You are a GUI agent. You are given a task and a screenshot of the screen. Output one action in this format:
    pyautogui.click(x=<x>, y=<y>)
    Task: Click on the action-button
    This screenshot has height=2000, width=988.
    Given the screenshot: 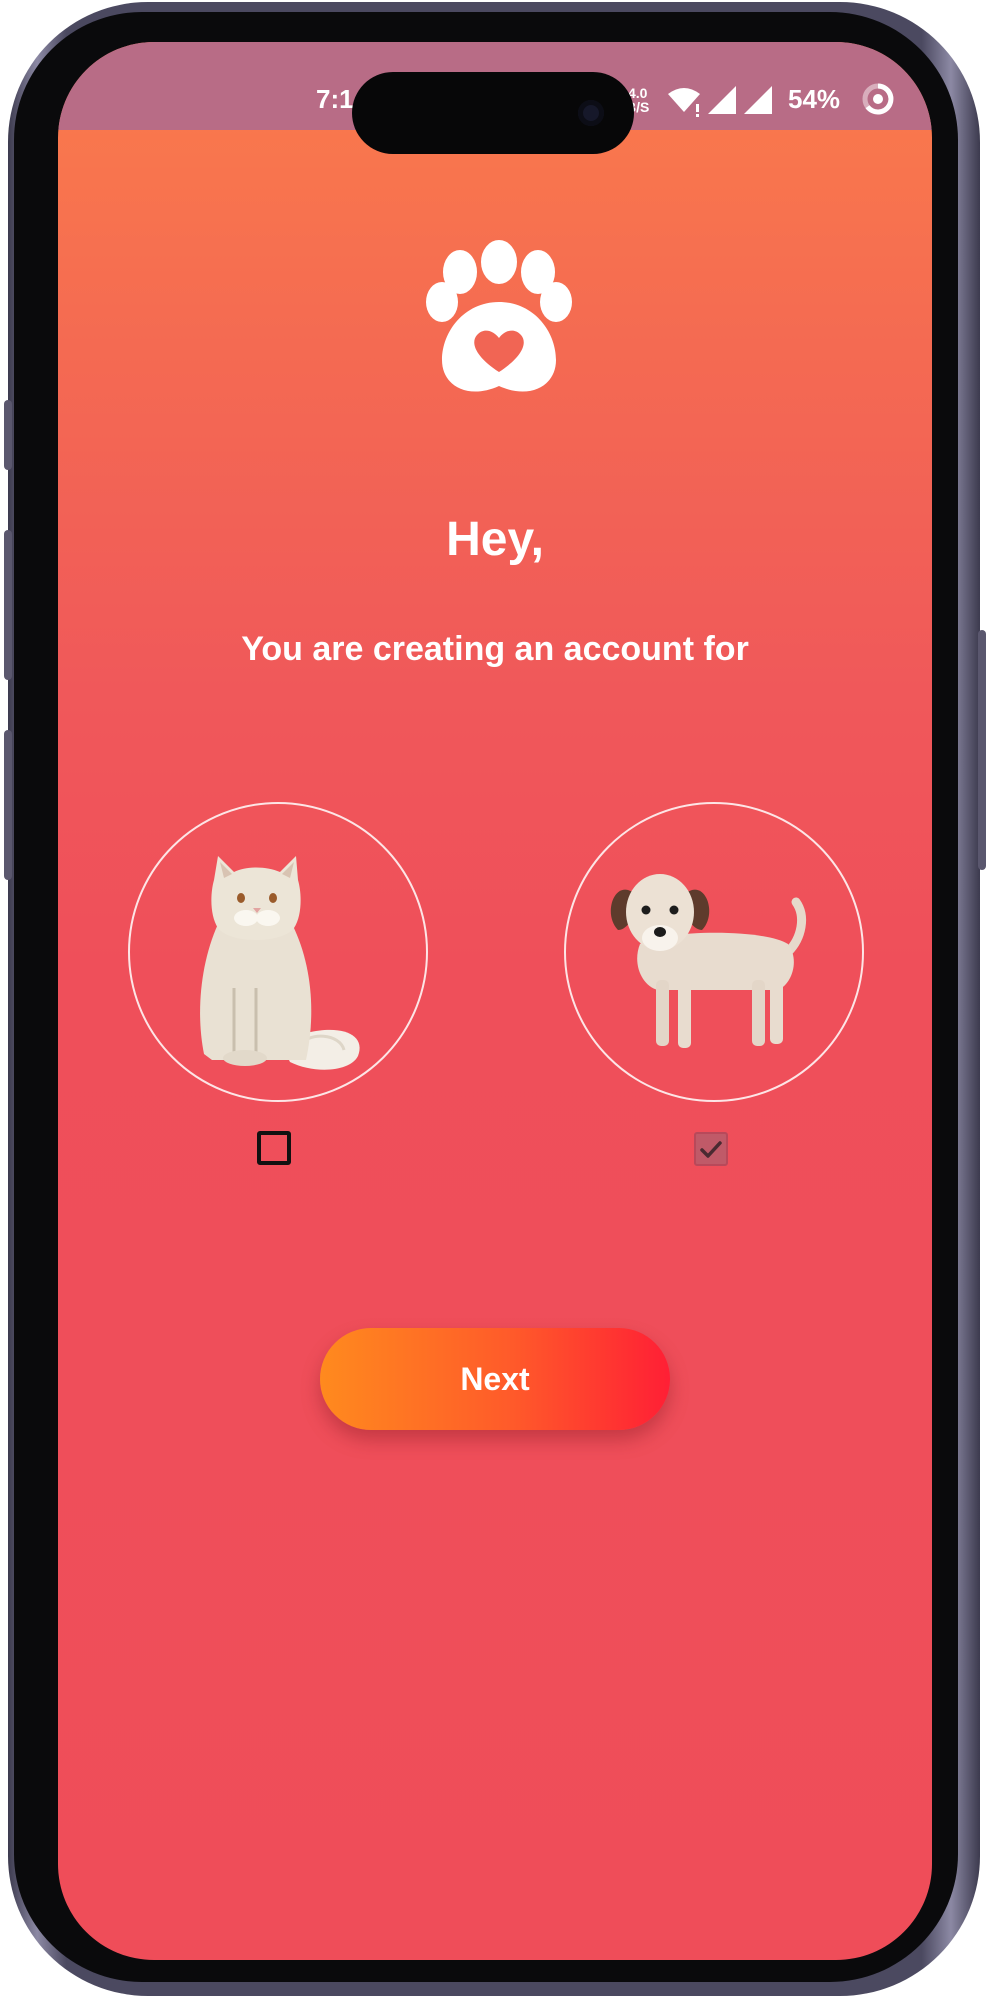 What is the action you would take?
    pyautogui.click(x=8, y=435)
    